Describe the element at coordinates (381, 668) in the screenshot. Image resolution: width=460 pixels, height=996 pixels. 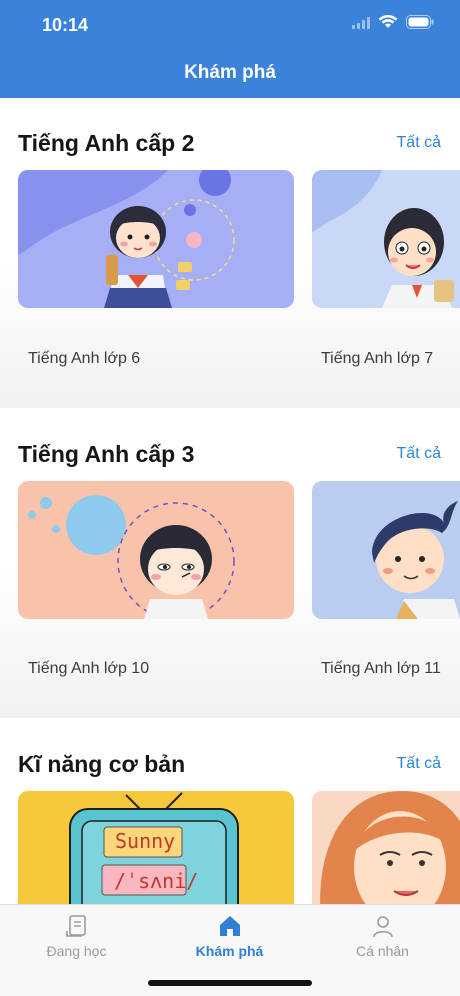
I see `course-card-label: Tiếng Anh lớp 11` at that location.